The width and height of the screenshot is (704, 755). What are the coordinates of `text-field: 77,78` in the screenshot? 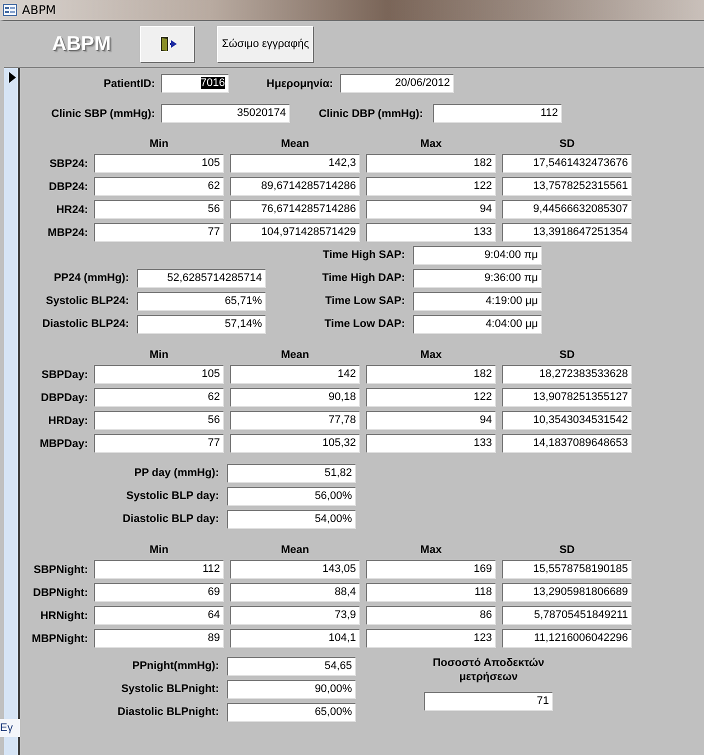 It's located at (295, 420).